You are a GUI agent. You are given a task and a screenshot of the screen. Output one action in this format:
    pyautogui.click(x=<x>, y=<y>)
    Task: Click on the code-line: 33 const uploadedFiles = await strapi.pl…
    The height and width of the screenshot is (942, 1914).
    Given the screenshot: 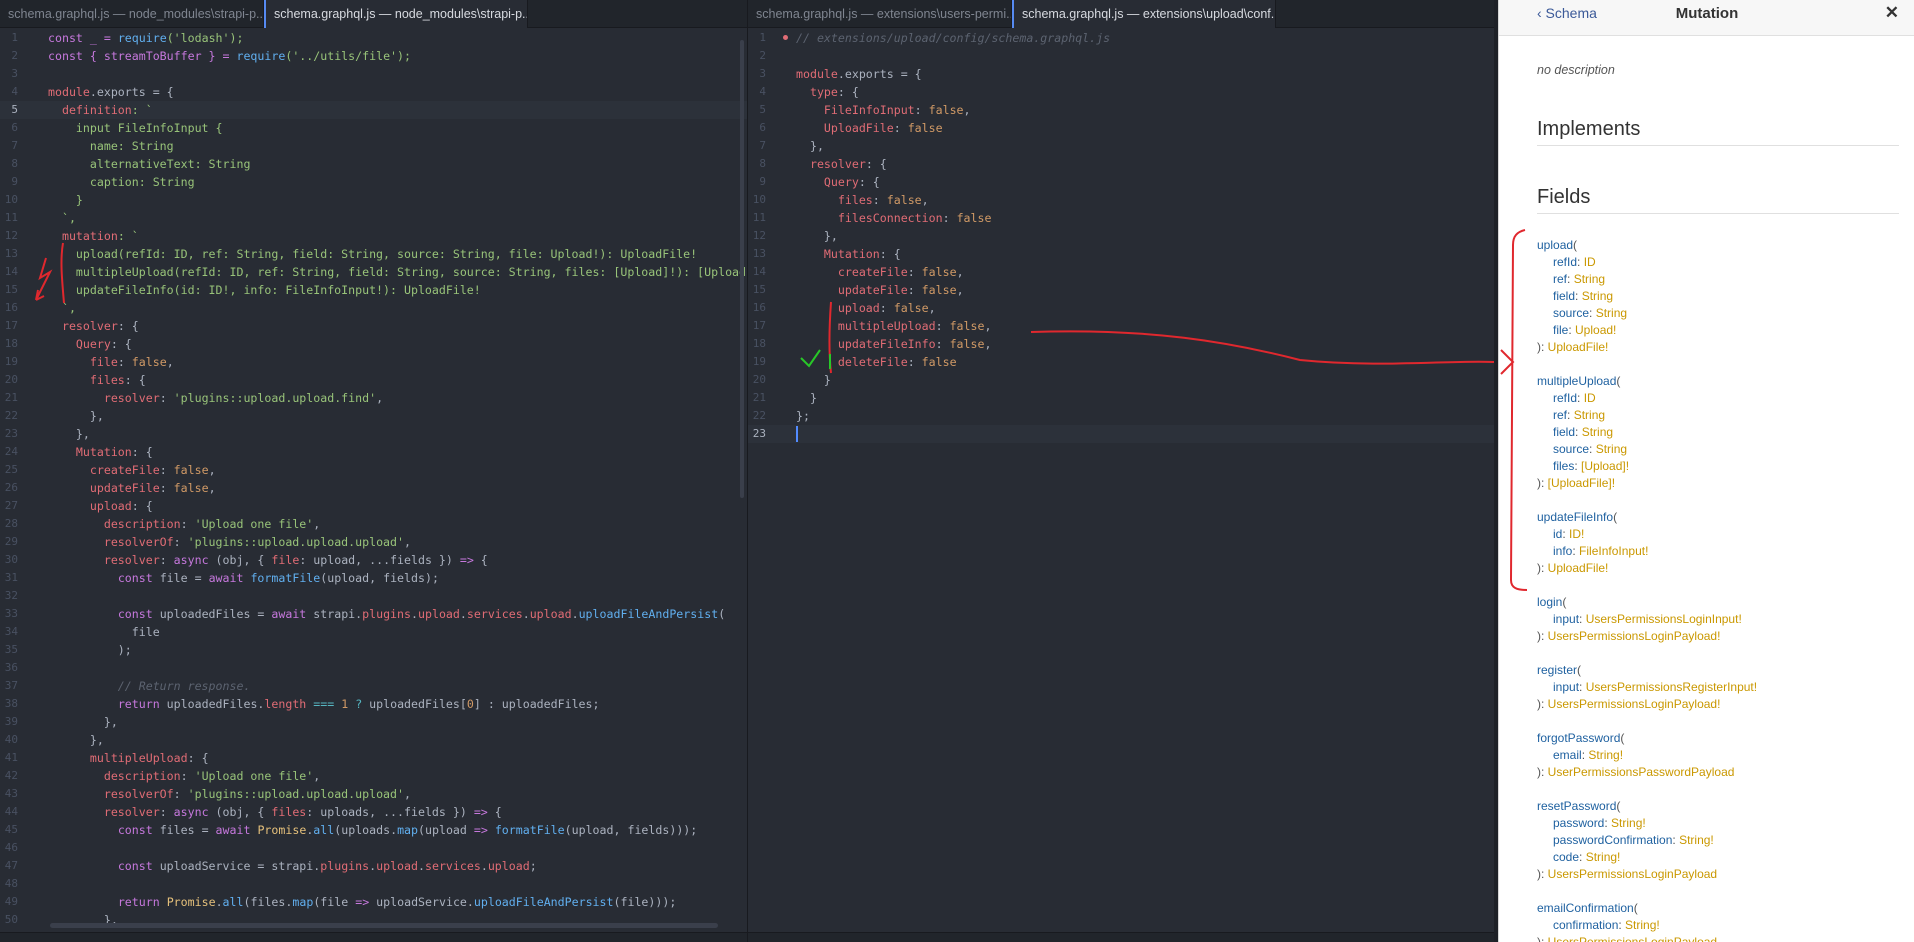 What is the action you would take?
    pyautogui.click(x=373, y=614)
    